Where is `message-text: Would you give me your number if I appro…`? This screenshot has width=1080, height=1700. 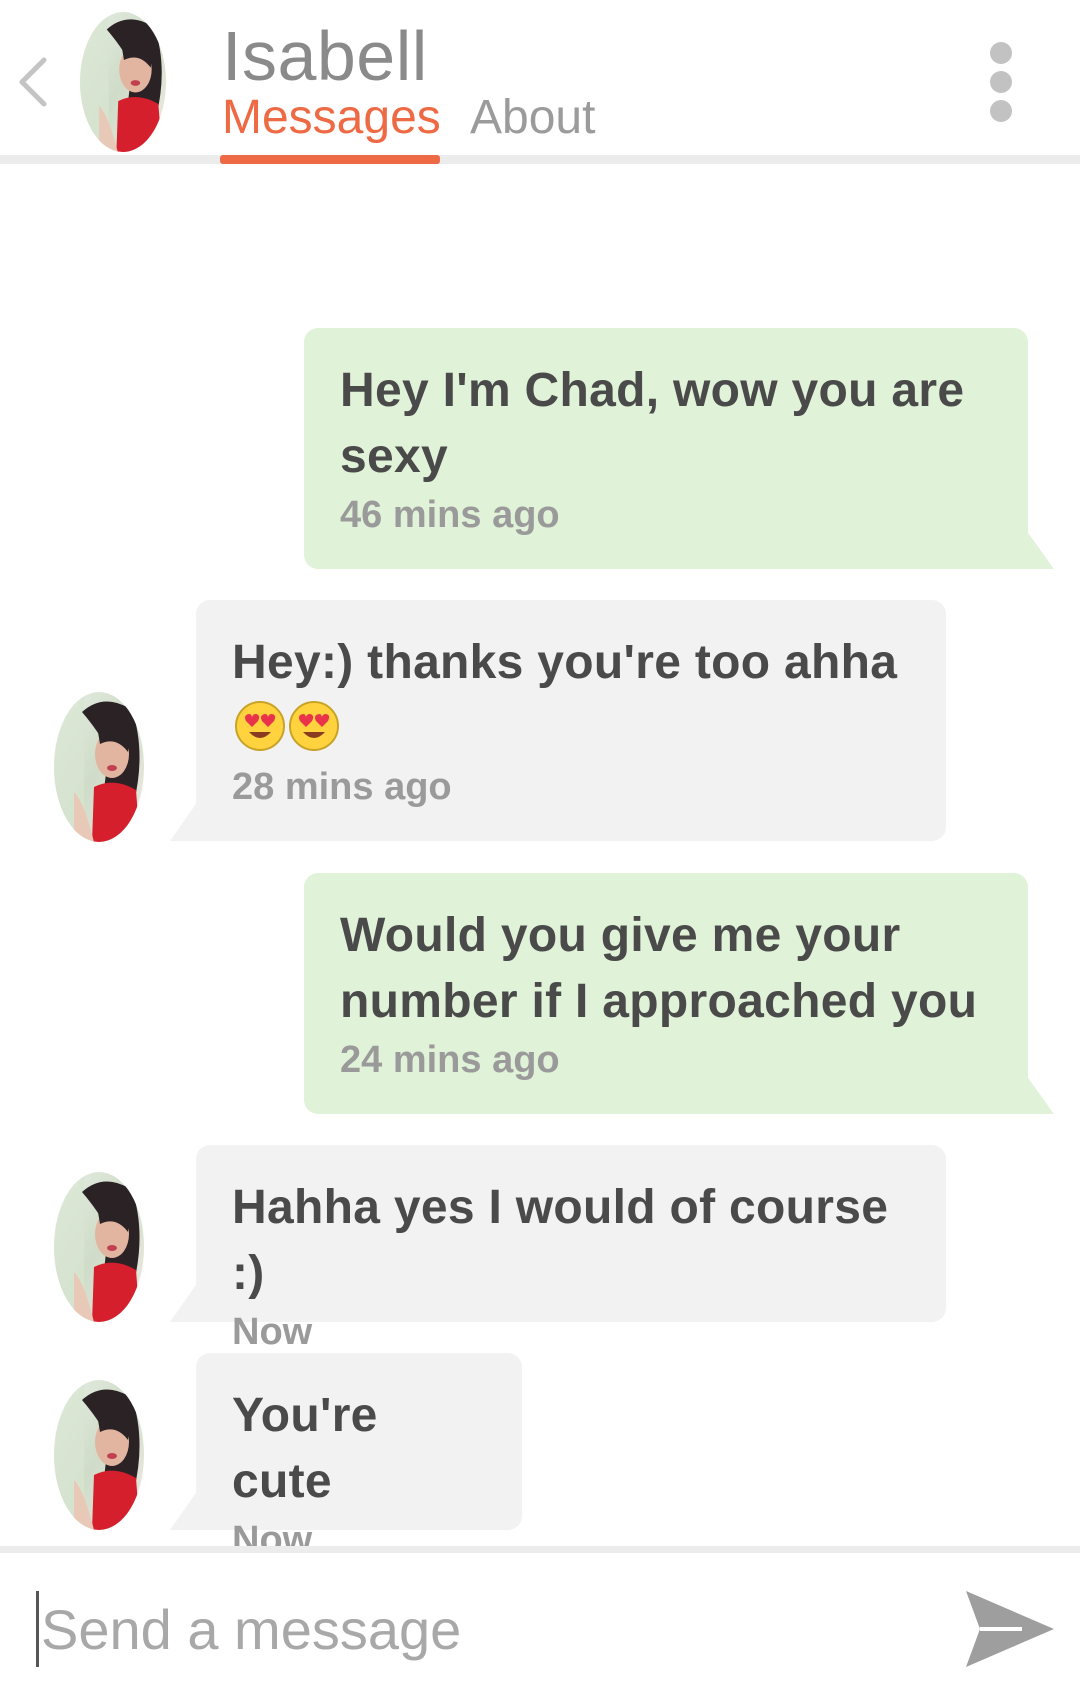 message-text: Would you give me your number if I appro… is located at coordinates (659, 968).